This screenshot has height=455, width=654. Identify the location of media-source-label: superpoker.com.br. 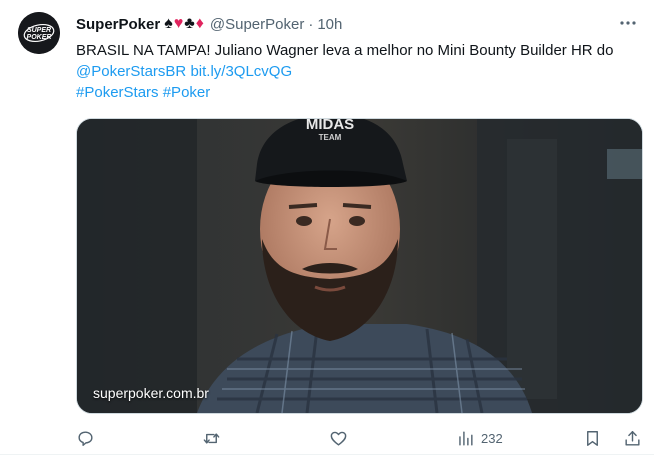
(151, 393).